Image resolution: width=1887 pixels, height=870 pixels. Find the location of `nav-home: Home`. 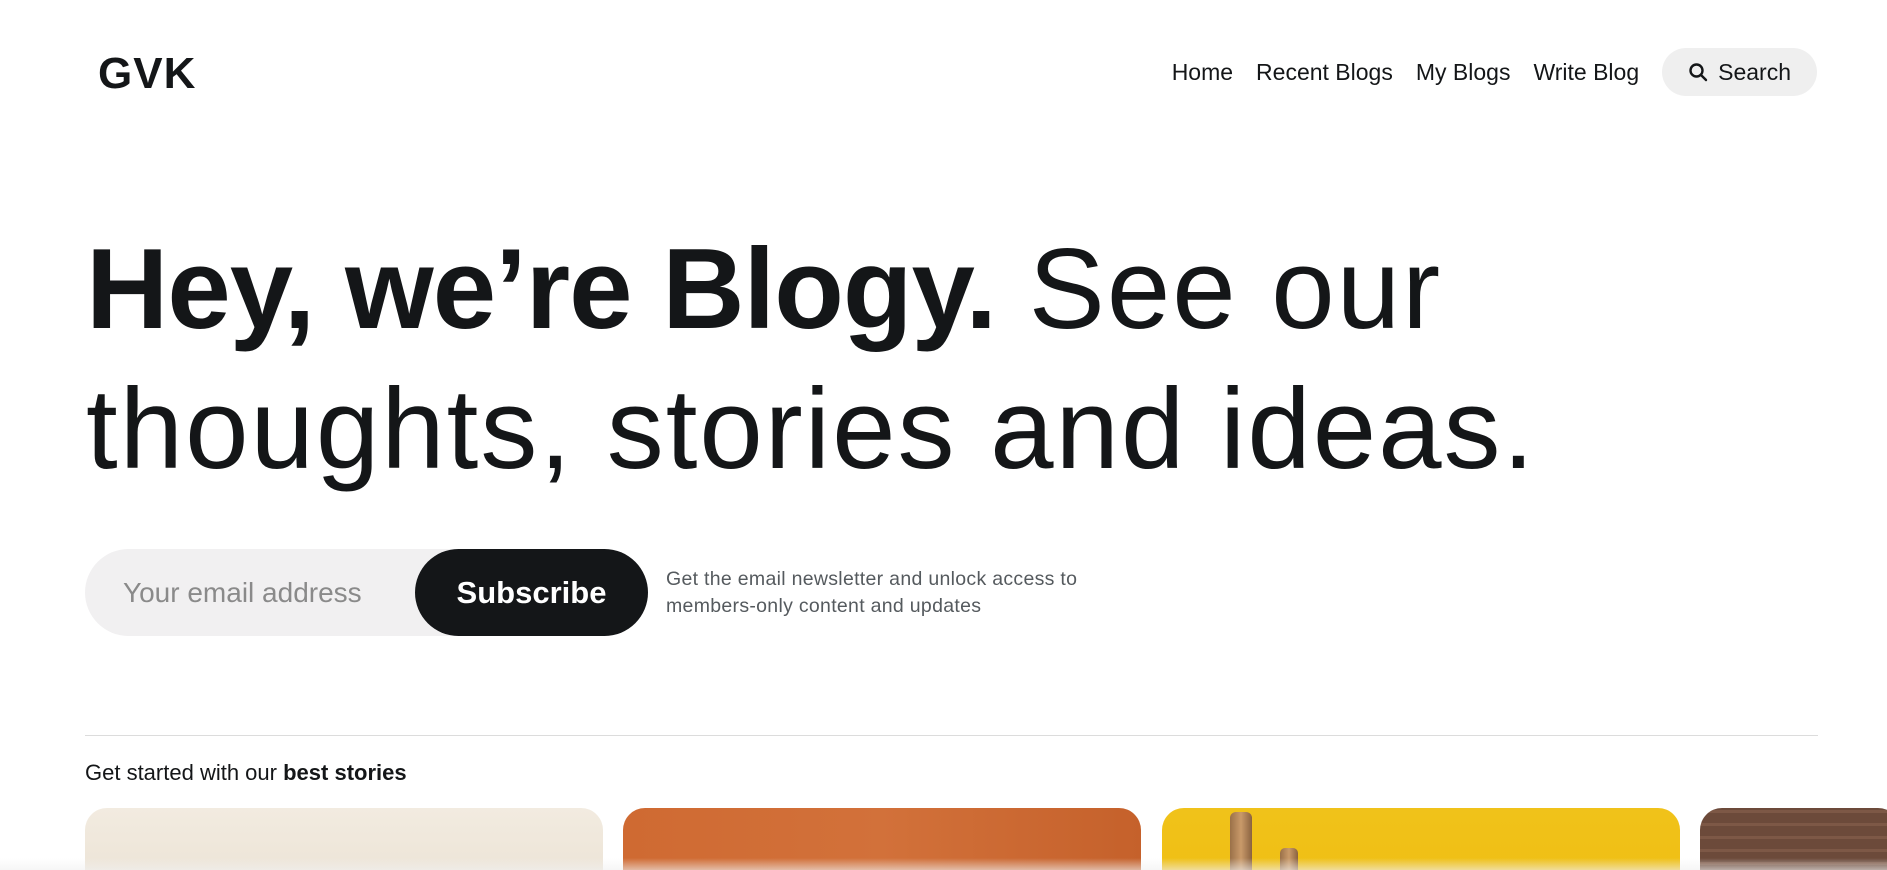

nav-home: Home is located at coordinates (1202, 72).